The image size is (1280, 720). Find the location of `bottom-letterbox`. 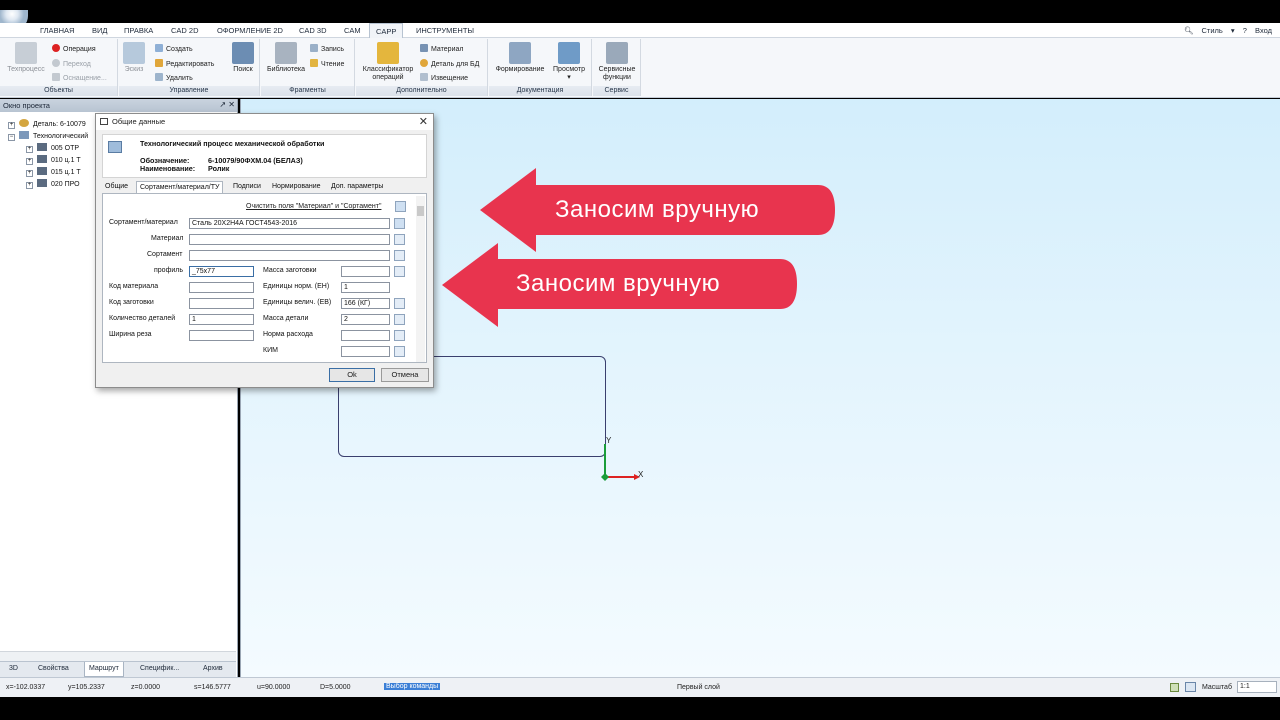

bottom-letterbox is located at coordinates (640, 708).